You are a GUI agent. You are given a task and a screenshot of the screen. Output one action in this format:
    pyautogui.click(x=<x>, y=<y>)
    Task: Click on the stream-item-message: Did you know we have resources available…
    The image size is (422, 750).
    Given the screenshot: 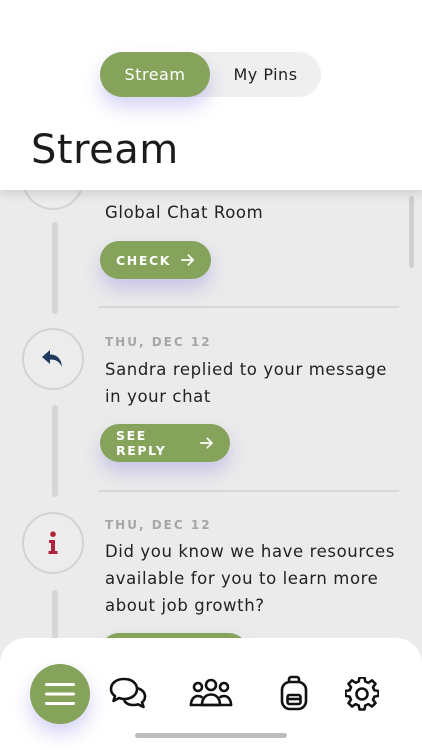 What is the action you would take?
    pyautogui.click(x=250, y=578)
    